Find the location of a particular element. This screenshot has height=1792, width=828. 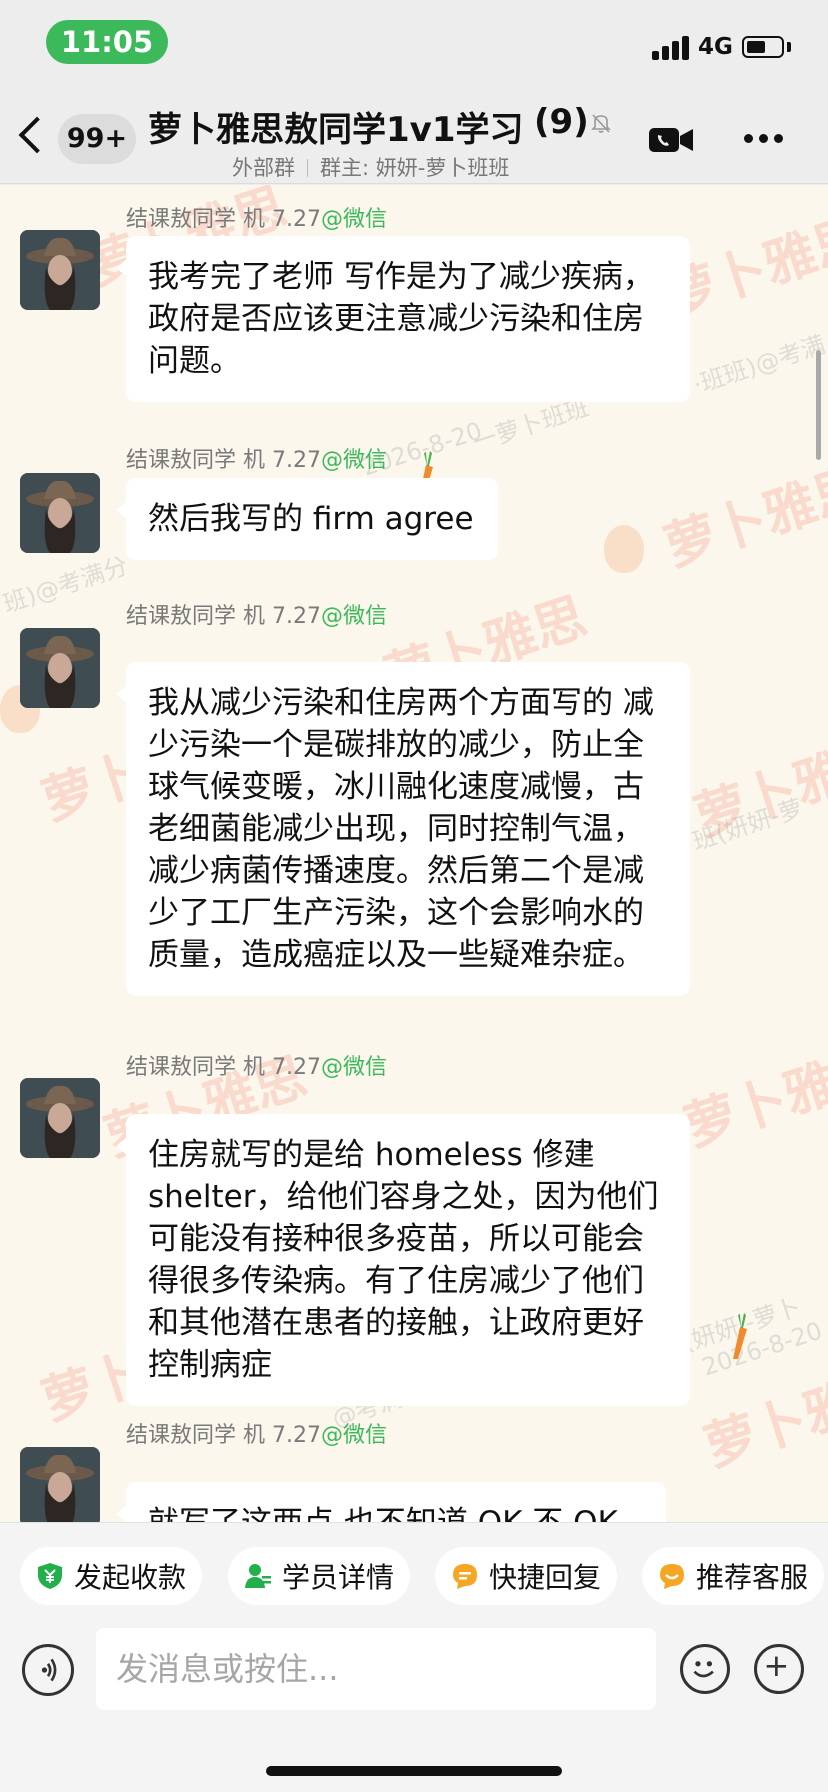

payment-shield-icon is located at coordinates (50, 1576).